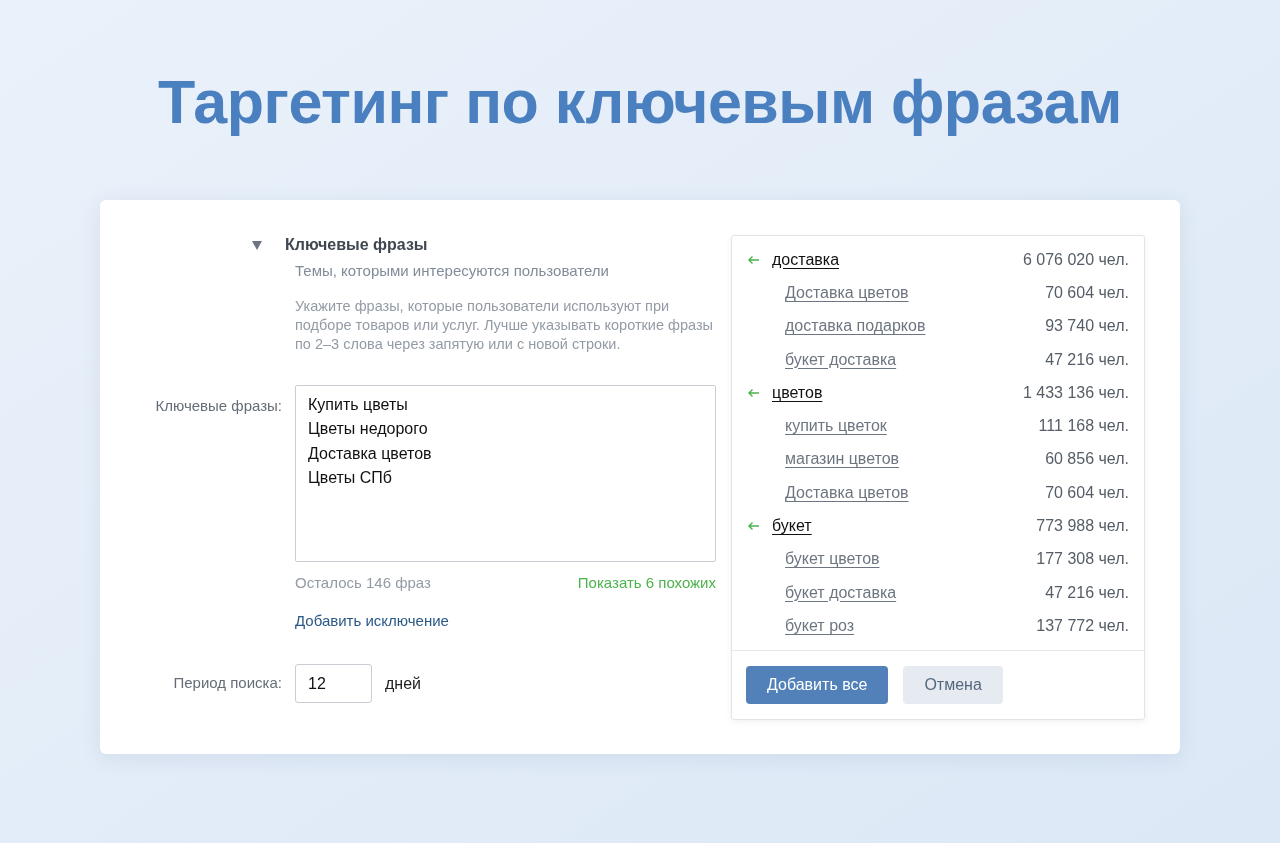 The image size is (1280, 843). I want to click on field-label: Ключевые фразы:, so click(218, 406).